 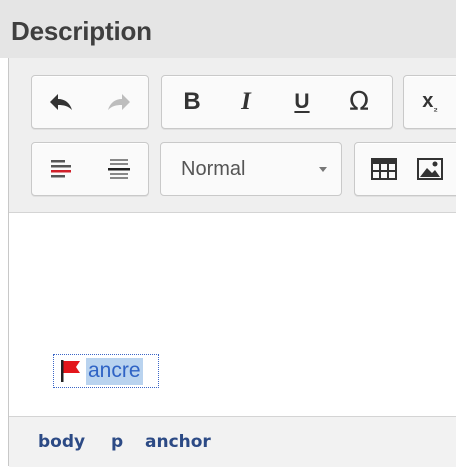 I want to click on field-title: Description, so click(x=81, y=31).